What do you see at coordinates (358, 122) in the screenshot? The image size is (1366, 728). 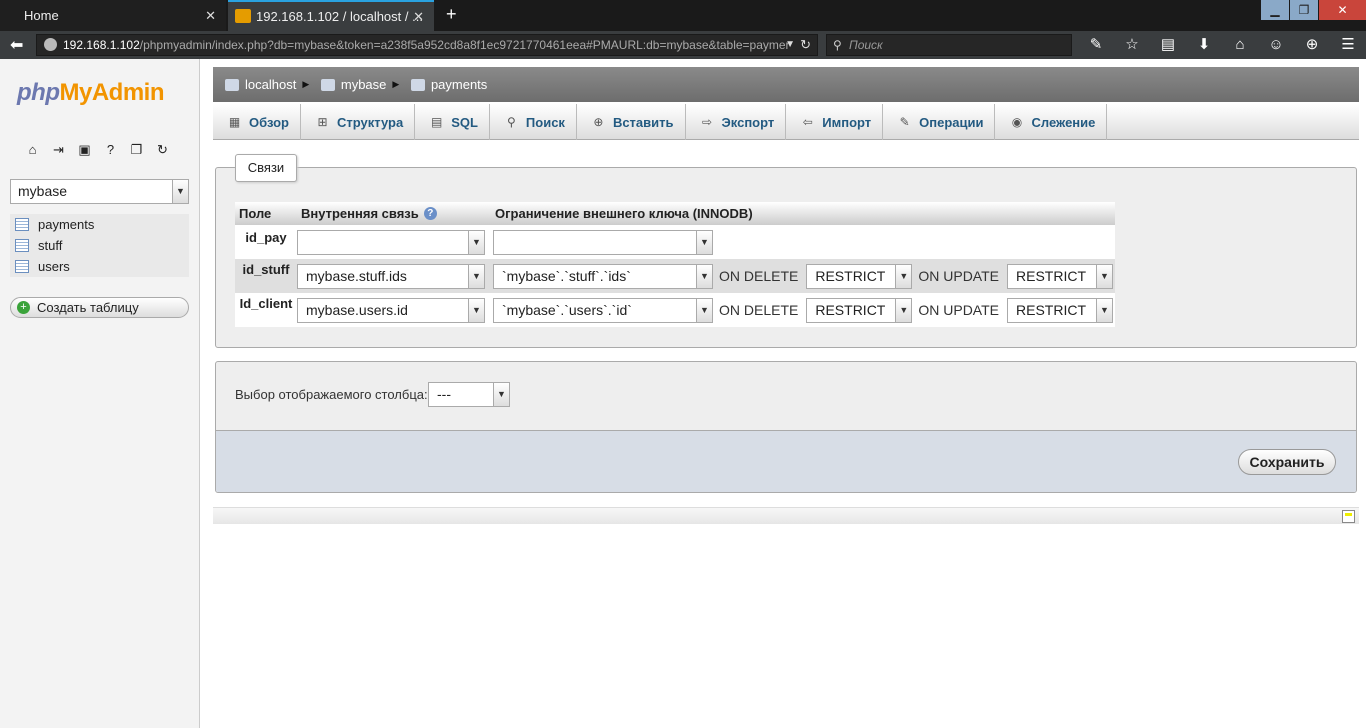 I see `tab-structure: ⊞ Структура` at bounding box center [358, 122].